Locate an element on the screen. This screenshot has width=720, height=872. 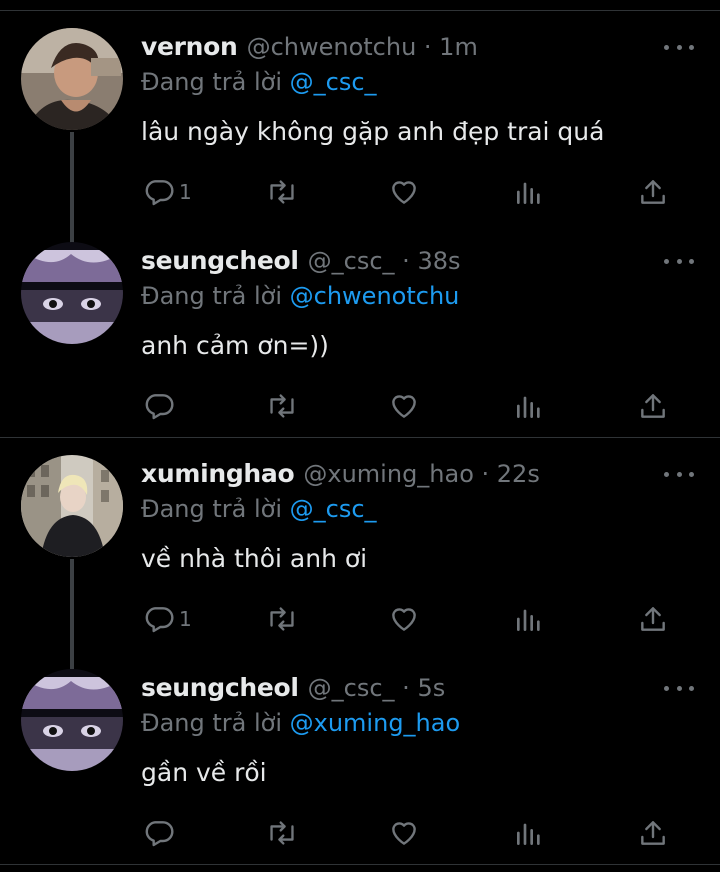
tweet-text: về nhà thôi anh ơi is located at coordinates (254, 558).